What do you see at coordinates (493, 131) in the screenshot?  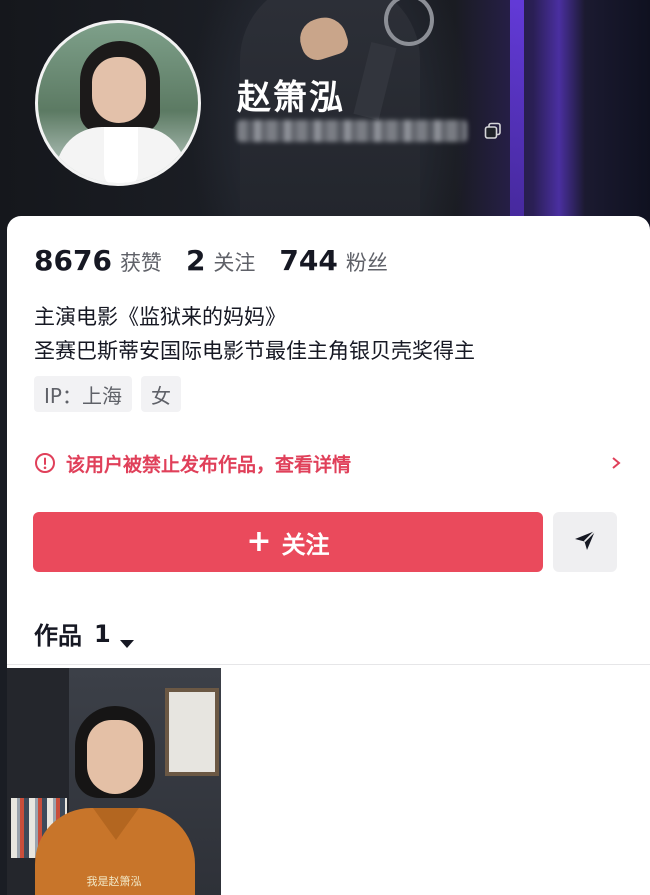 I see `copy-icon` at bounding box center [493, 131].